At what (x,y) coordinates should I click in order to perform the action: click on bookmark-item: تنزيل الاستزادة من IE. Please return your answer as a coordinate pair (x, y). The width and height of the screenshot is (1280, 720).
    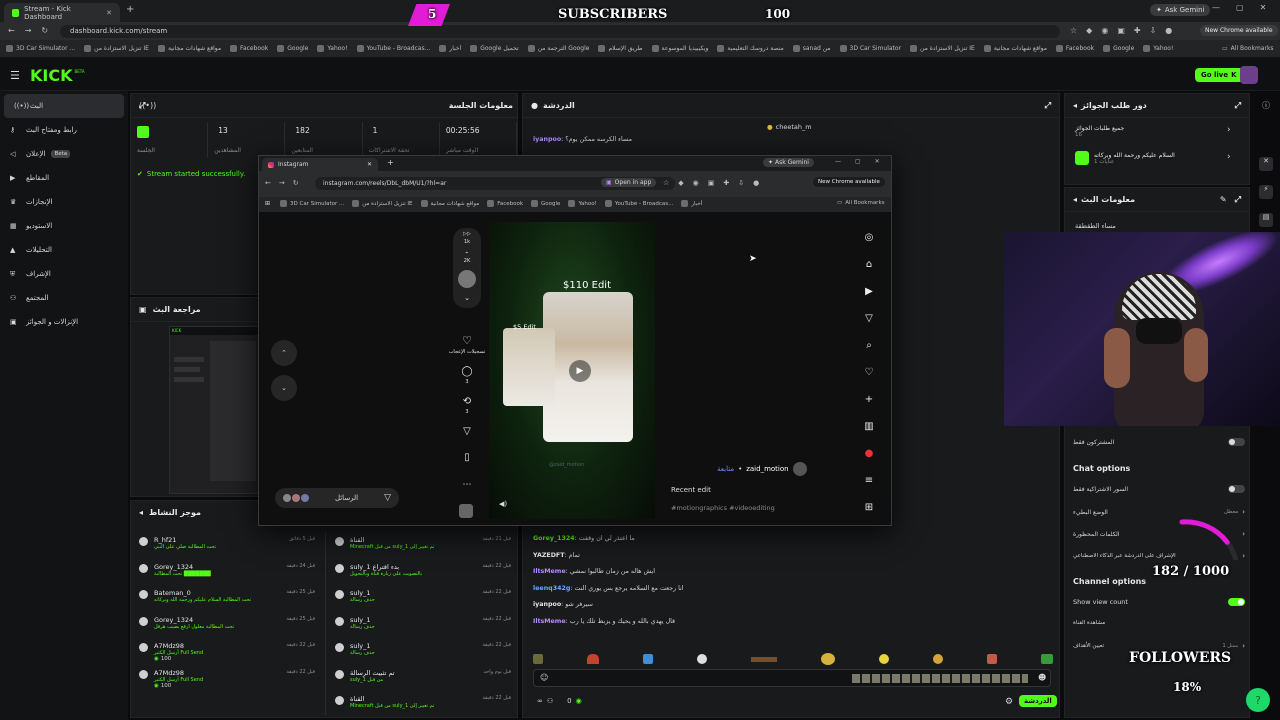
    Looking at the image, I should click on (116, 48).